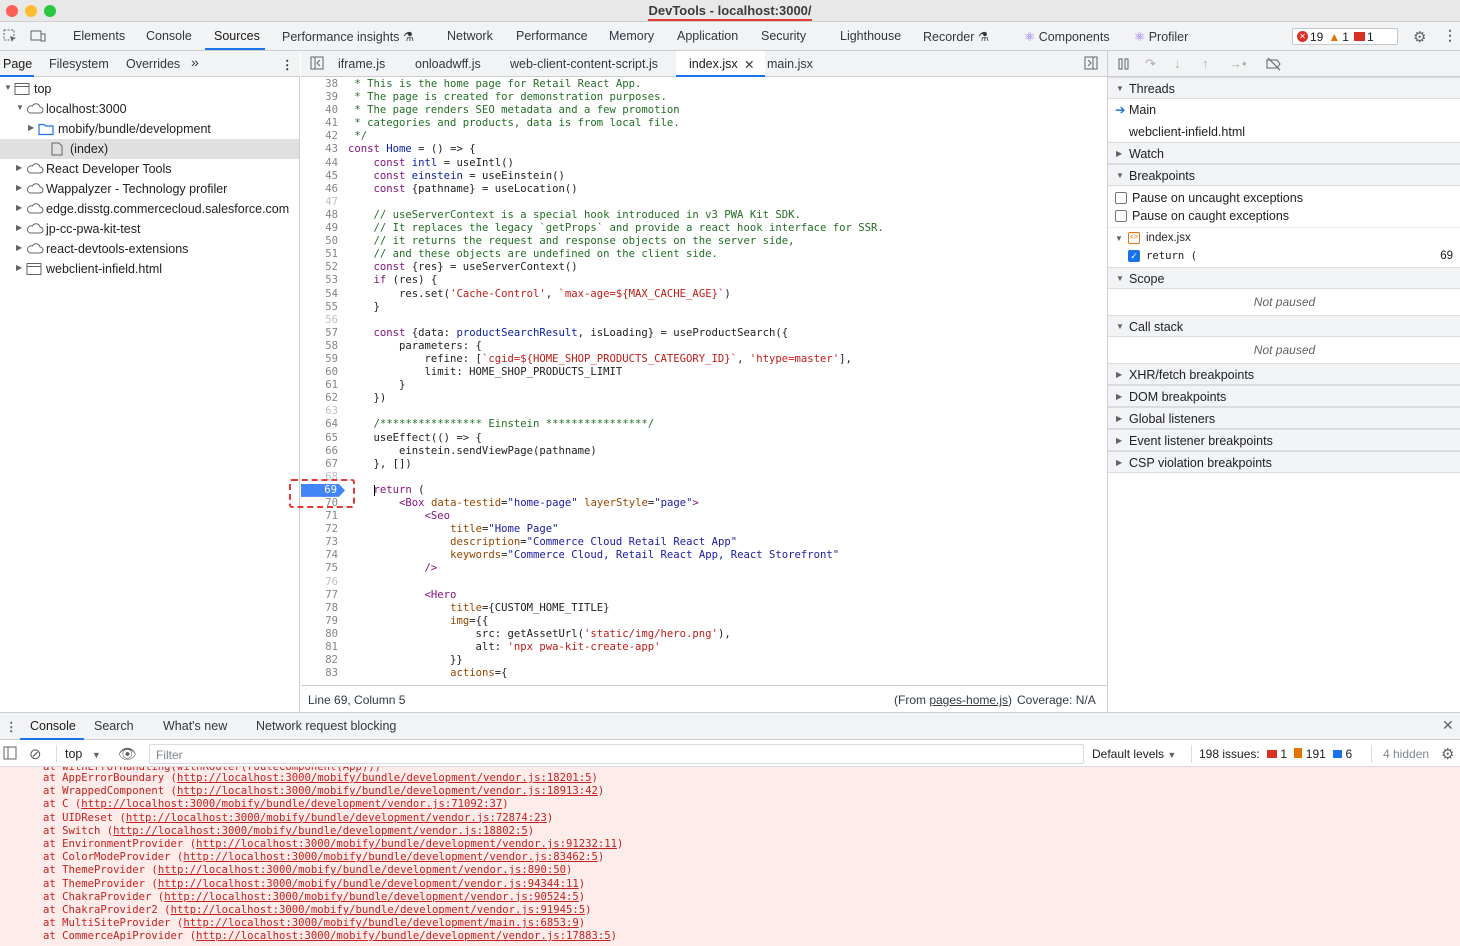 This screenshot has width=1460, height=946. I want to click on line-number: 60, so click(319, 372).